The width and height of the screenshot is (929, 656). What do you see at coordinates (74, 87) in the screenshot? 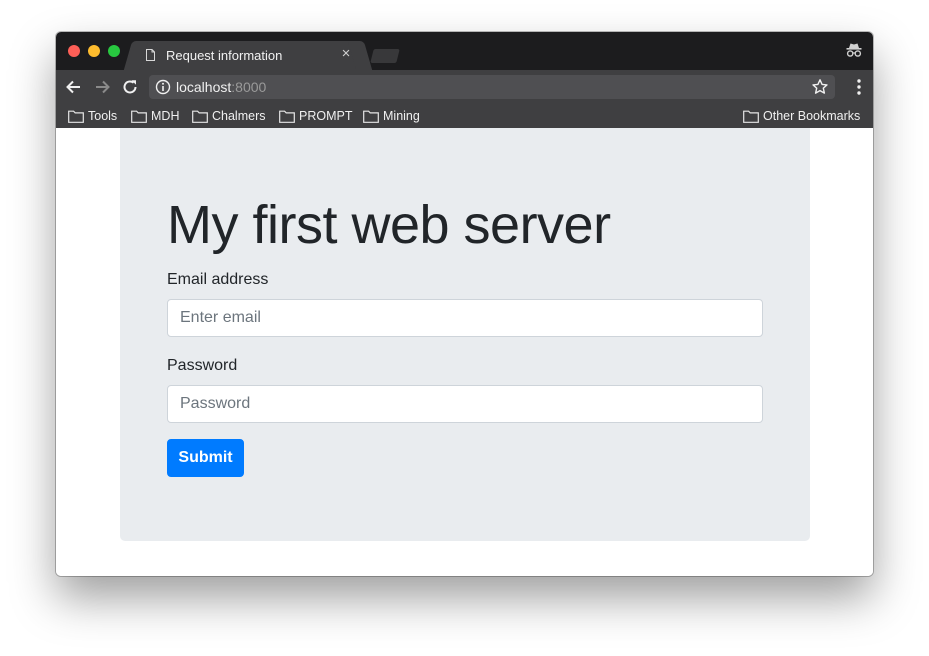
I see `back-arrow-icon` at bounding box center [74, 87].